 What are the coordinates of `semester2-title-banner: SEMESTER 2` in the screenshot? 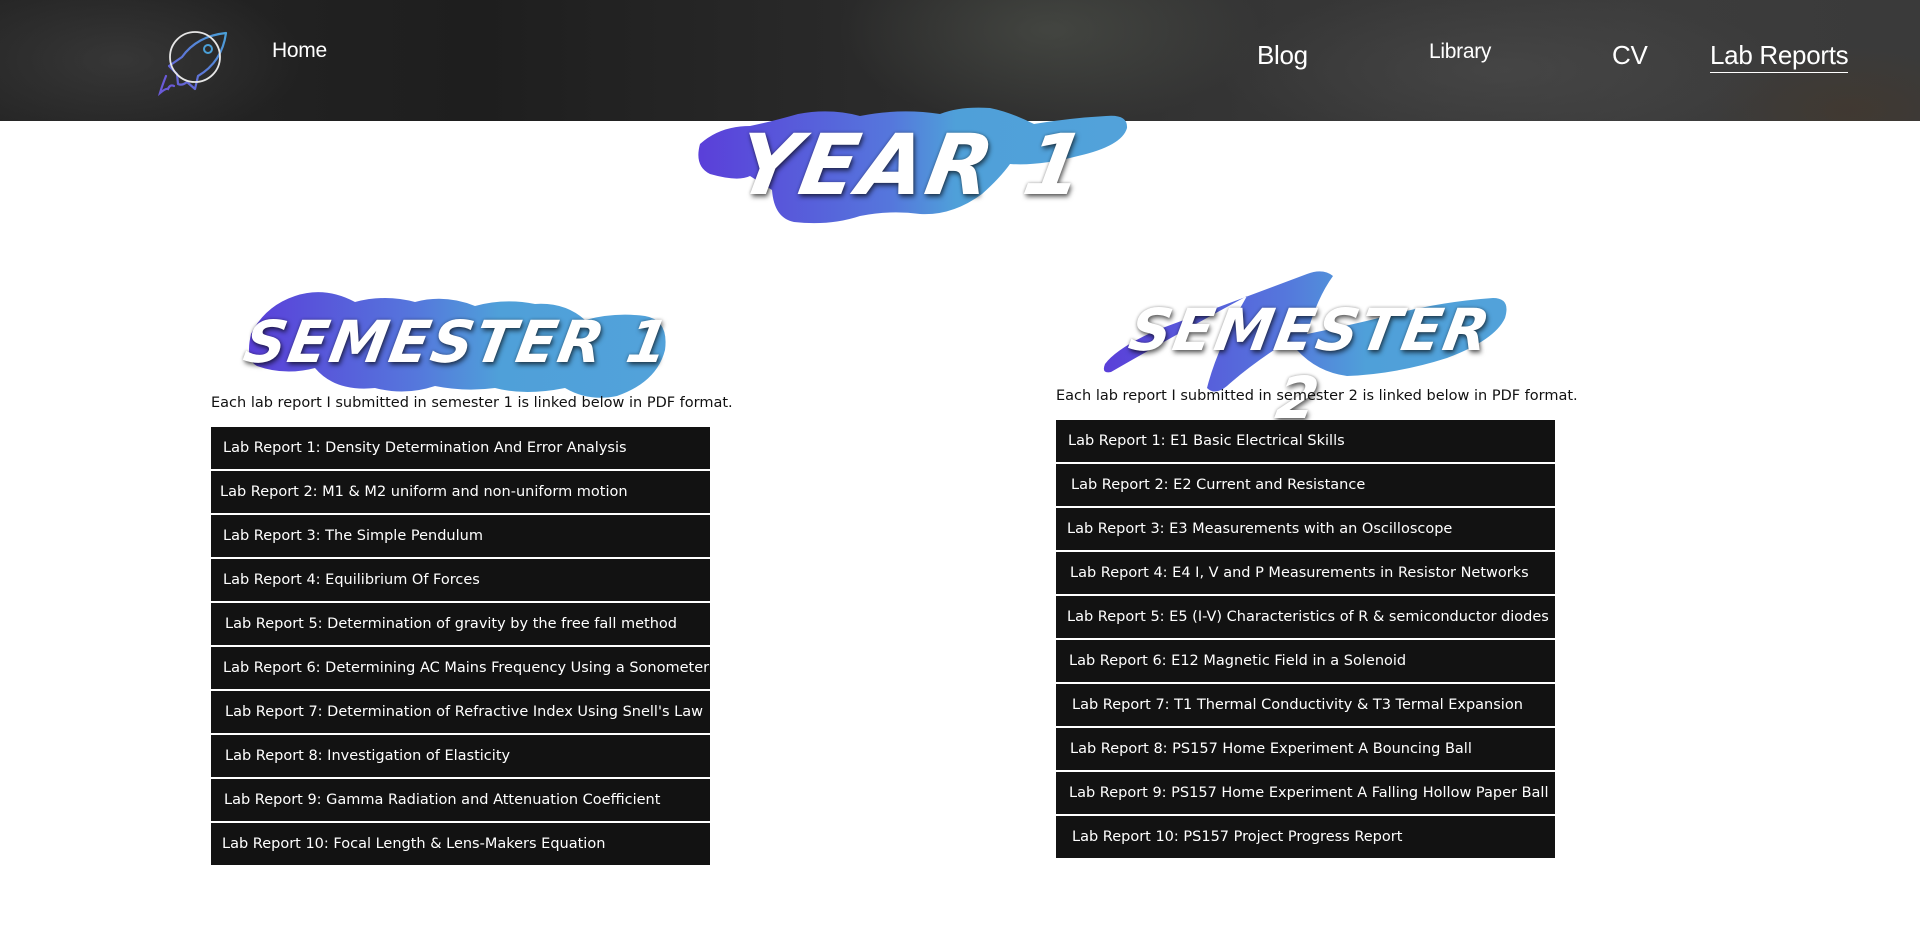 It's located at (1304, 350).